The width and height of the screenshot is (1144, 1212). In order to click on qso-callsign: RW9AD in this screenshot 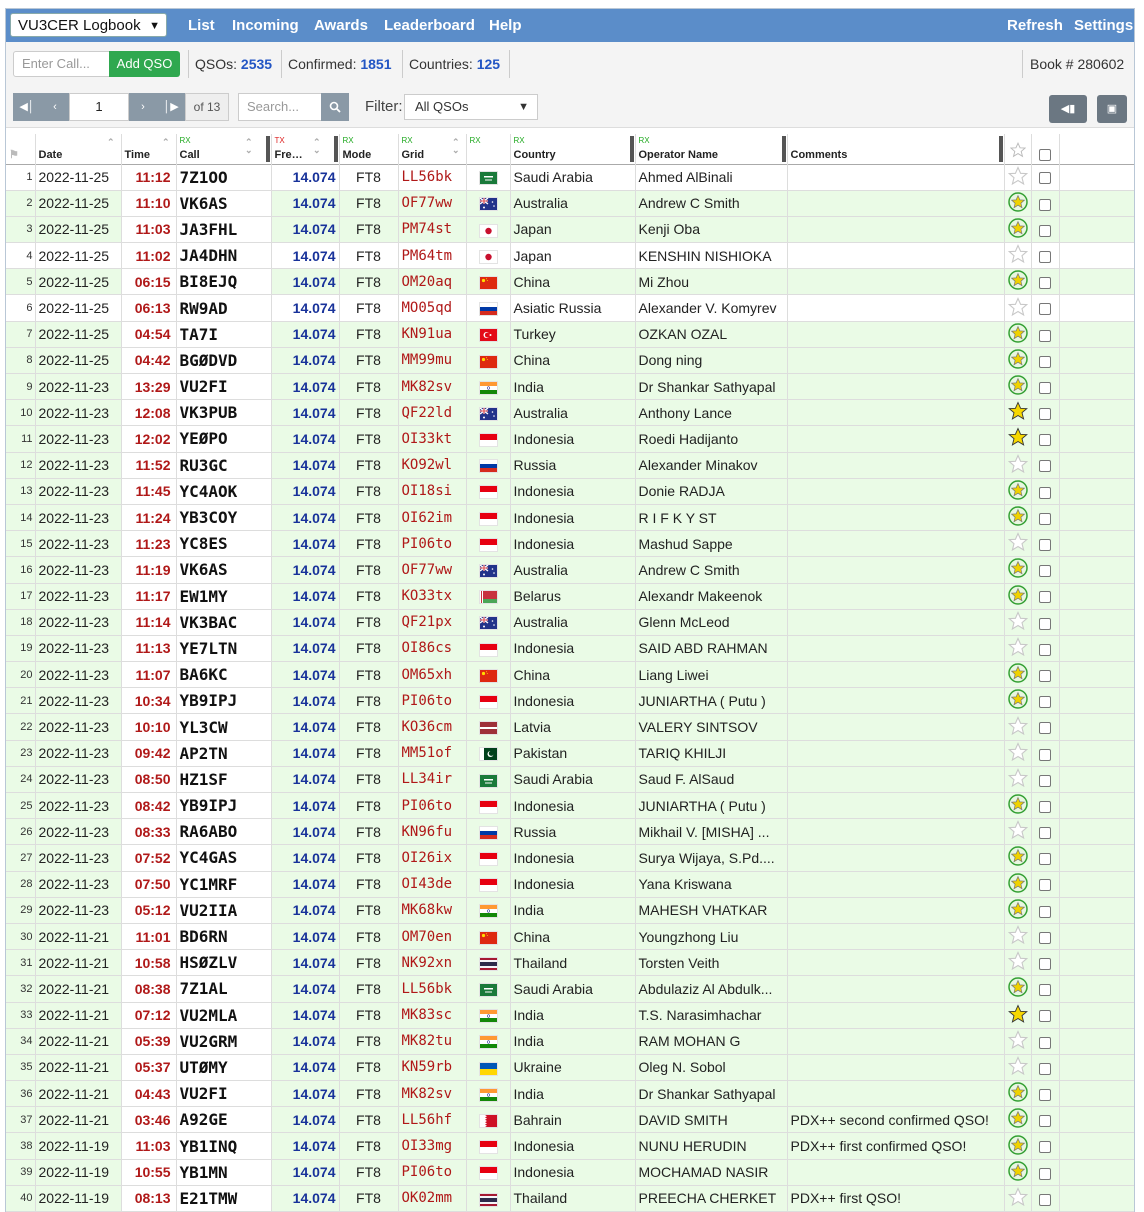, I will do `click(224, 308)`.